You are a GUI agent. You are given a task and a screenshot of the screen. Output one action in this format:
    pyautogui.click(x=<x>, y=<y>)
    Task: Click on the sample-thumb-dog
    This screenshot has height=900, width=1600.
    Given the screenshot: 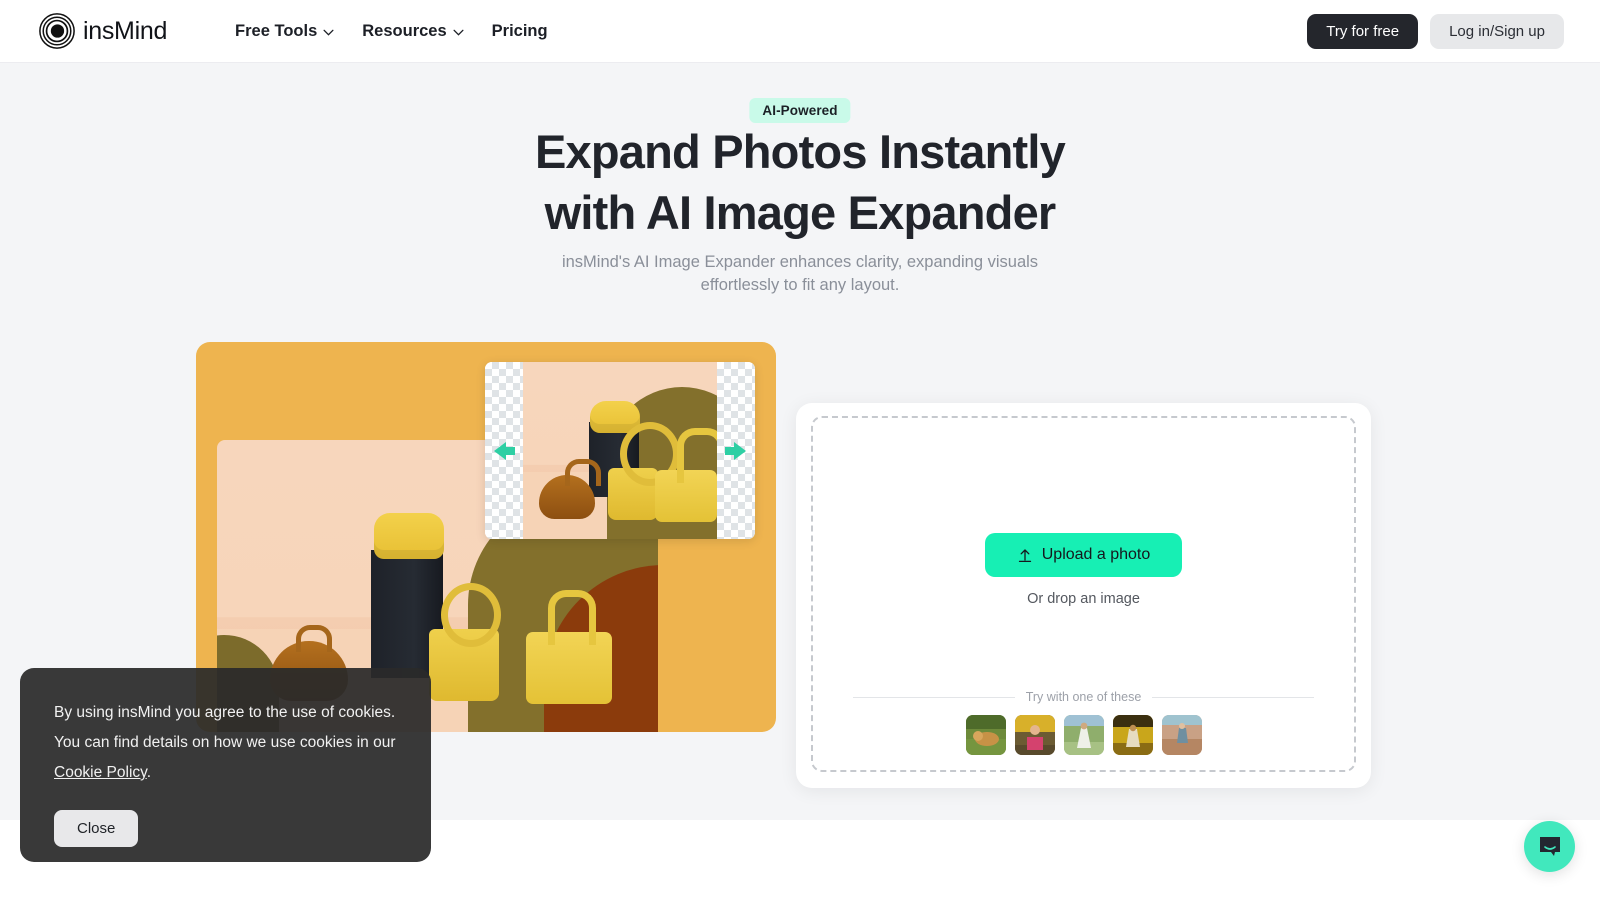 What is the action you would take?
    pyautogui.click(x=985, y=735)
    